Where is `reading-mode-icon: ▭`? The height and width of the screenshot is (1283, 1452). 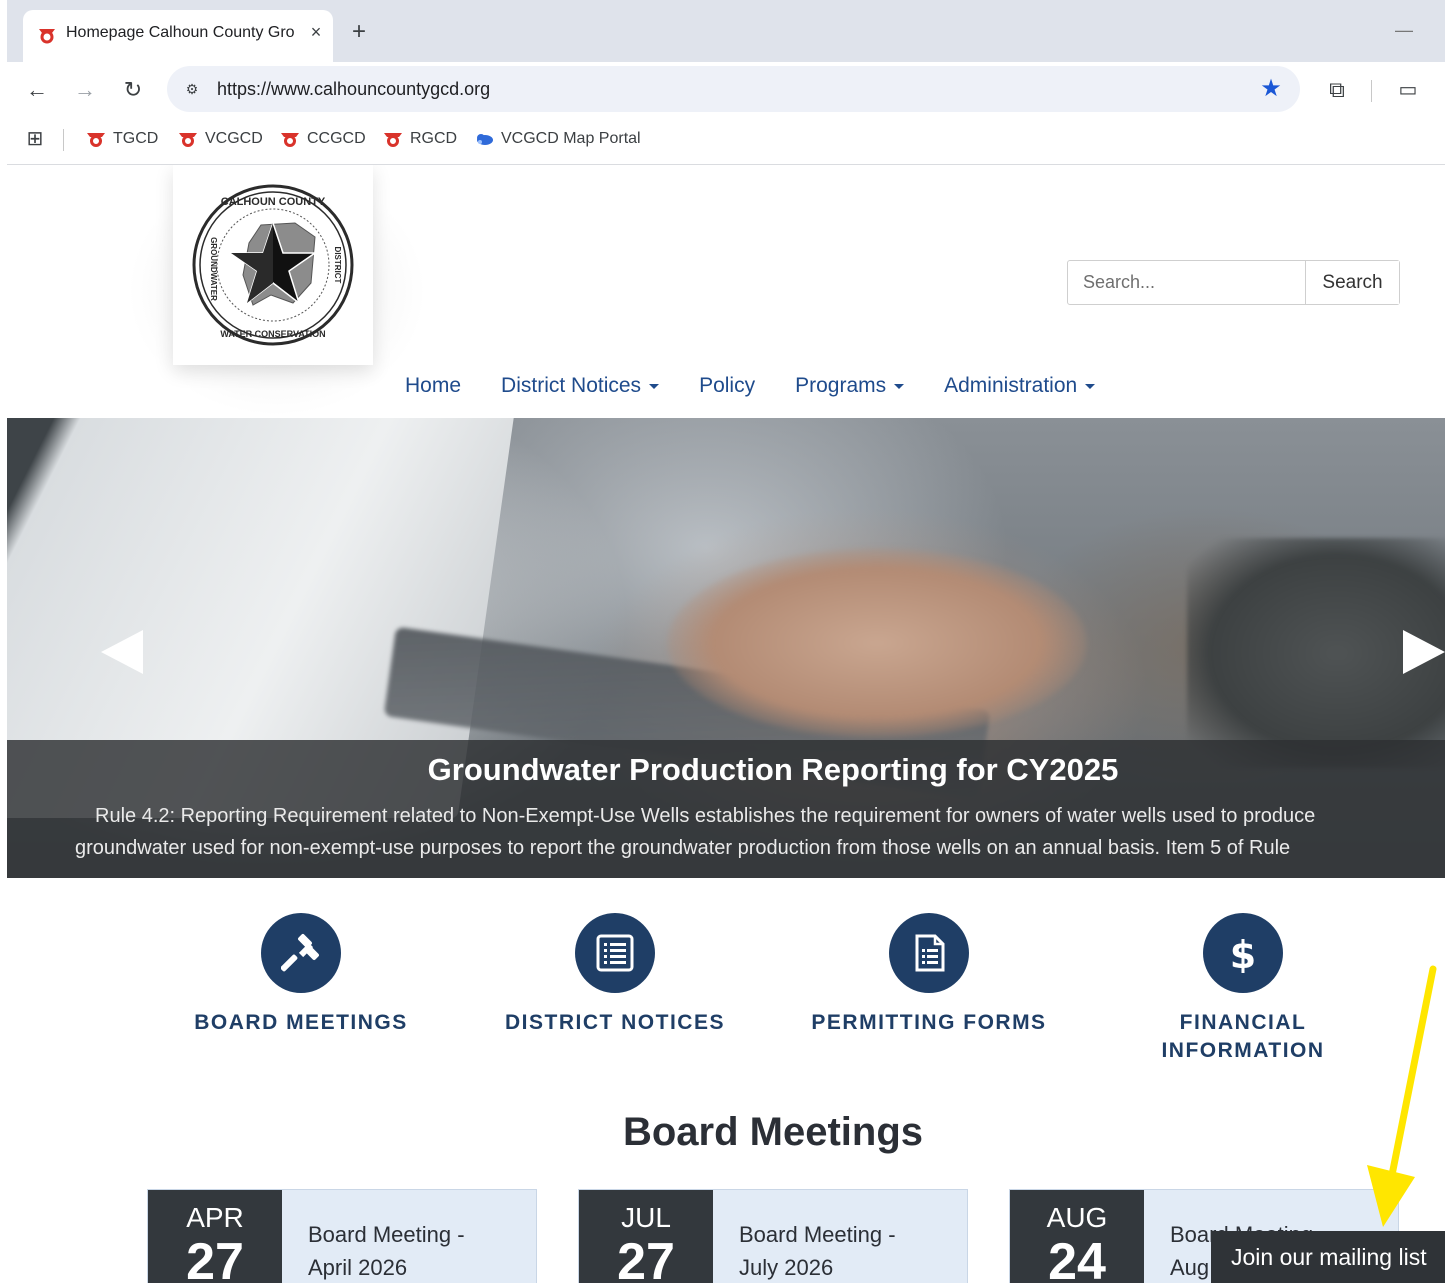
reading-mode-icon: ▭ is located at coordinates (1408, 90).